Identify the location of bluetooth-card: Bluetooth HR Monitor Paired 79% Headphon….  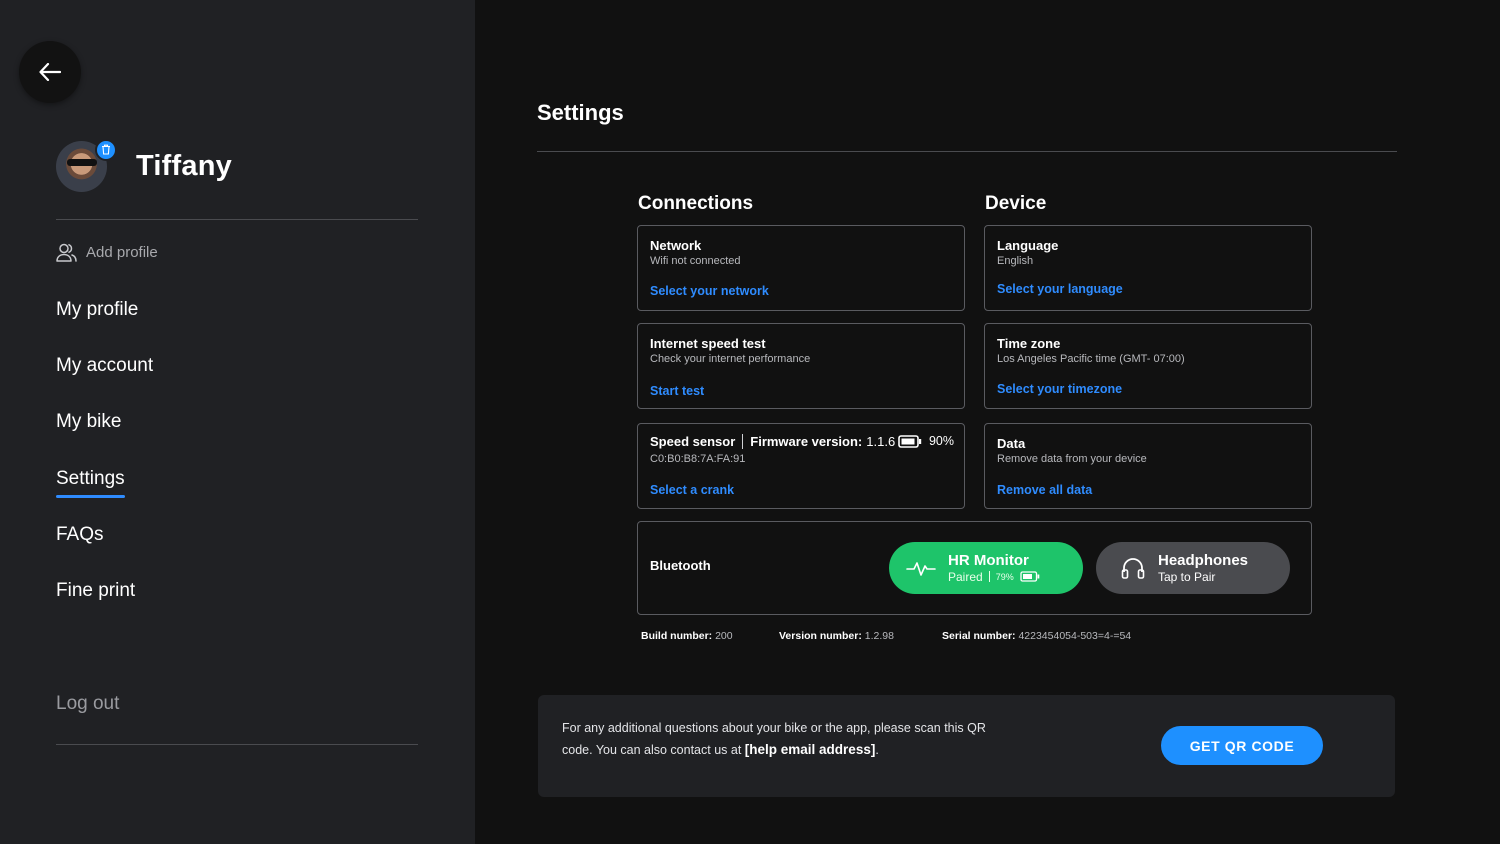
(974, 568).